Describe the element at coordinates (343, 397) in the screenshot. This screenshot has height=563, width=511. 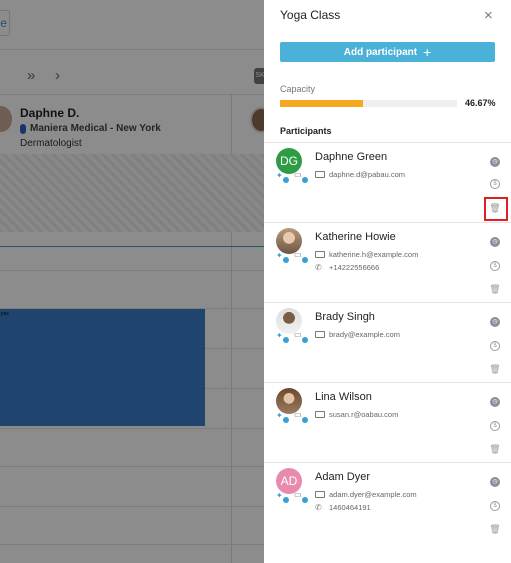
I see `participant-name: Lina Wilson` at that location.